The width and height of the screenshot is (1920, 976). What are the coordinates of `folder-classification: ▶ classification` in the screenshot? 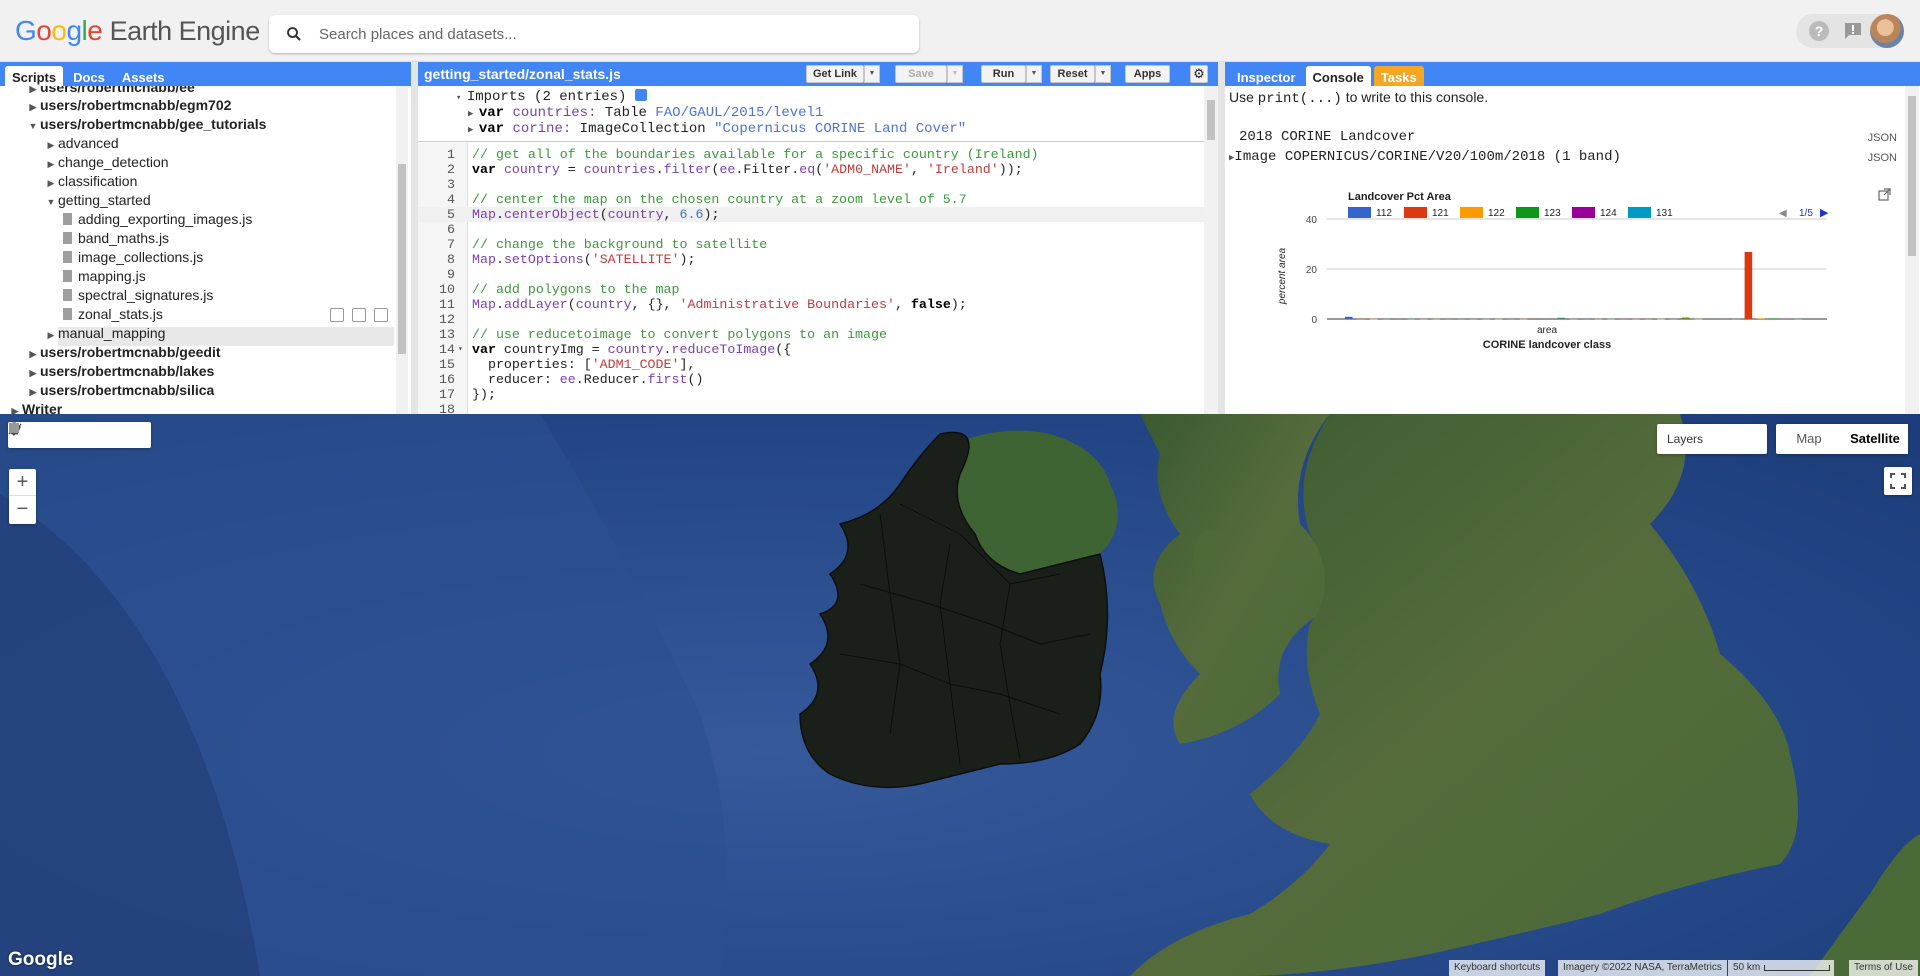 It's located at (91, 181).